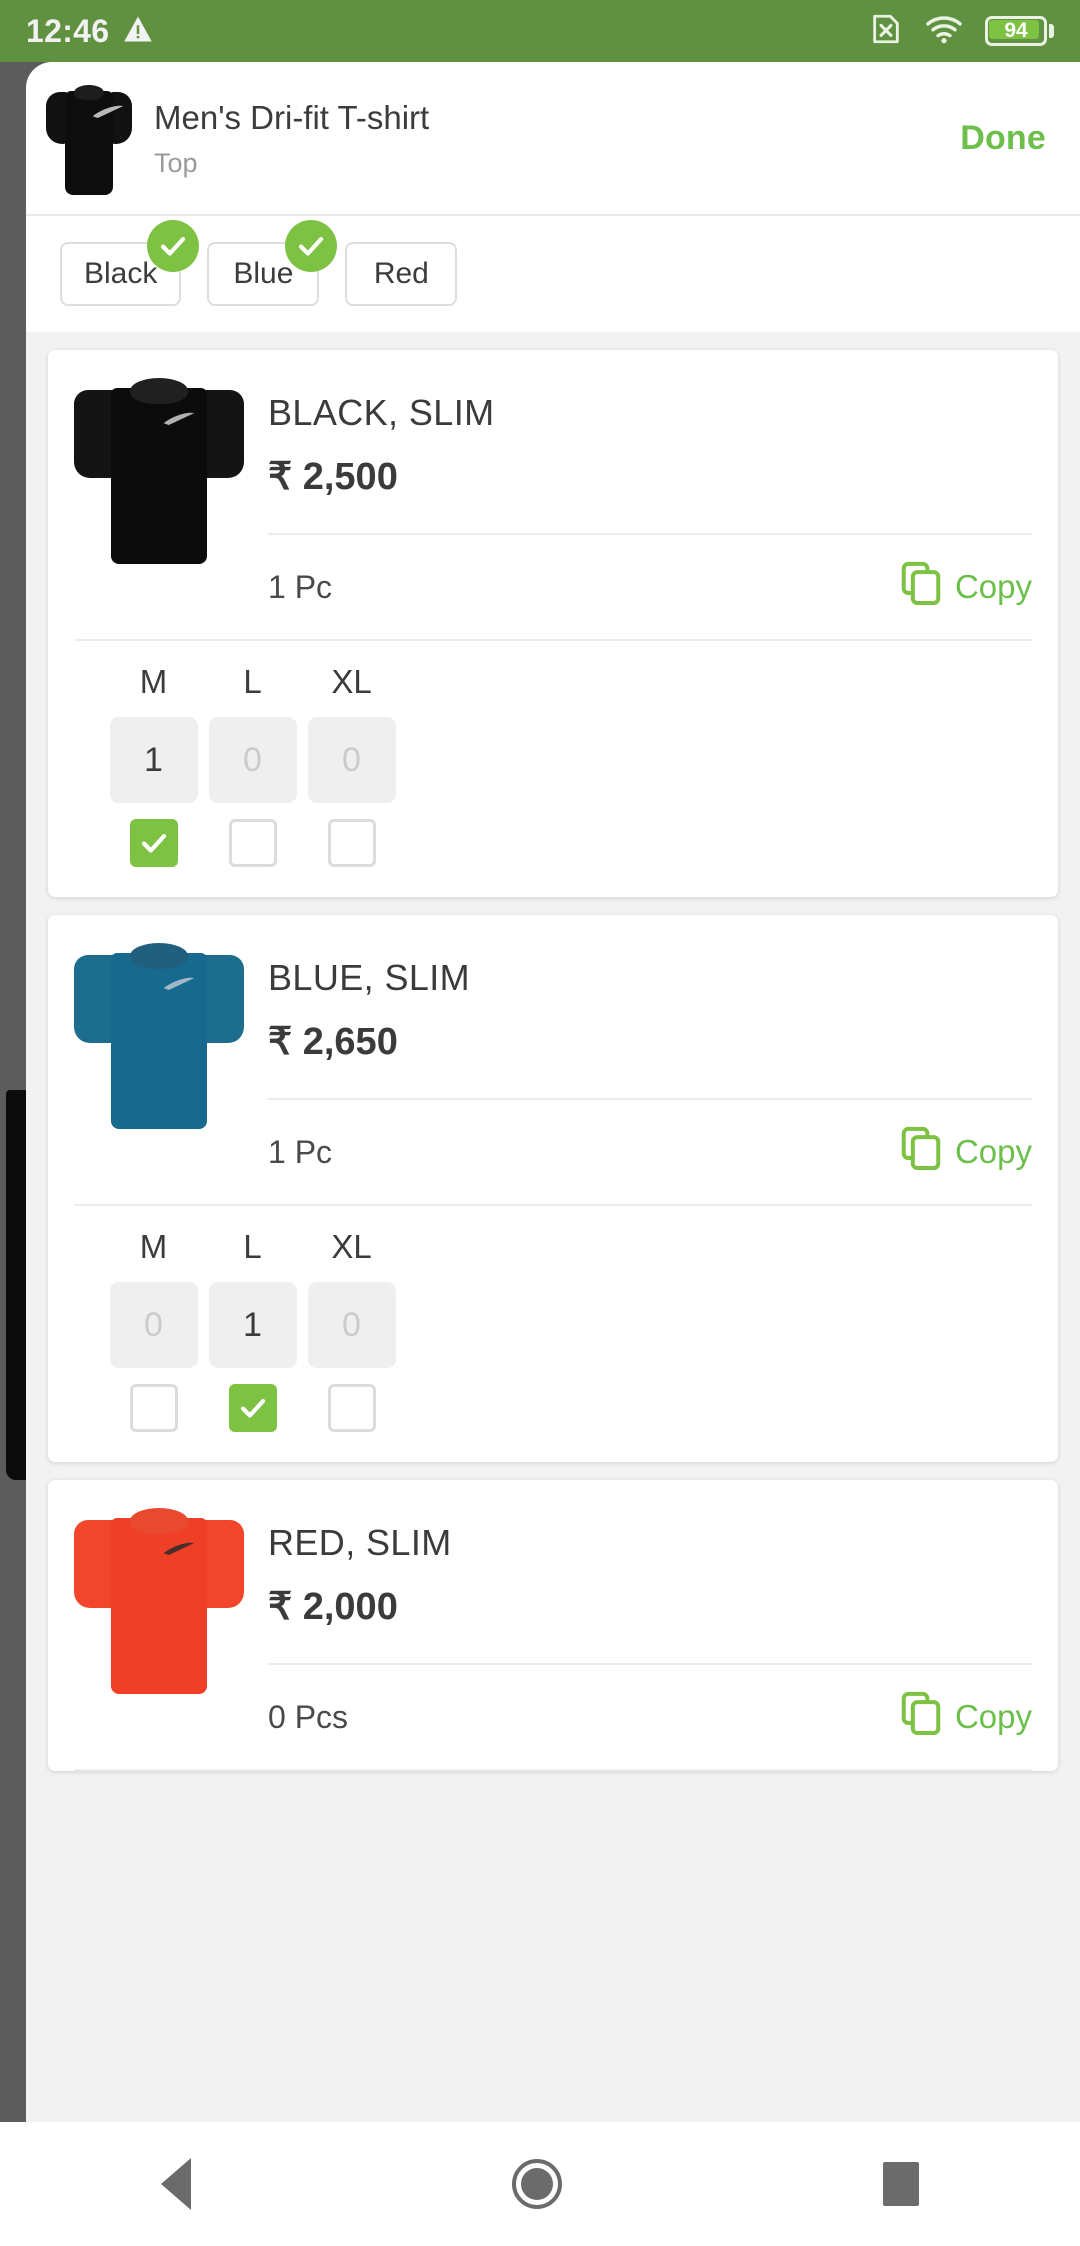  I want to click on recent-apps-square-icon, so click(901, 2184).